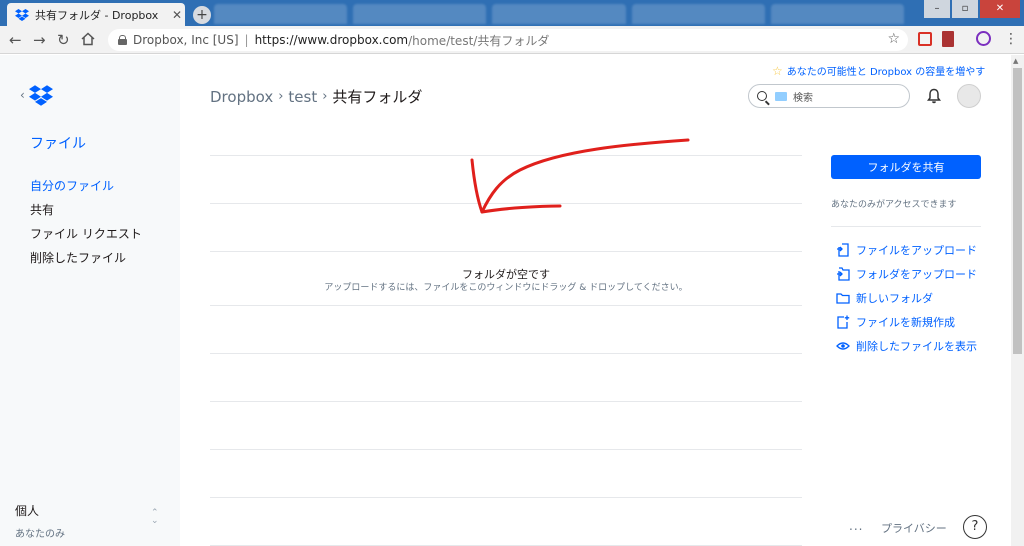 The width and height of the screenshot is (1024, 546). I want to click on breadcrumb: Dropbox › test › 共有フォルダ, so click(316, 96).